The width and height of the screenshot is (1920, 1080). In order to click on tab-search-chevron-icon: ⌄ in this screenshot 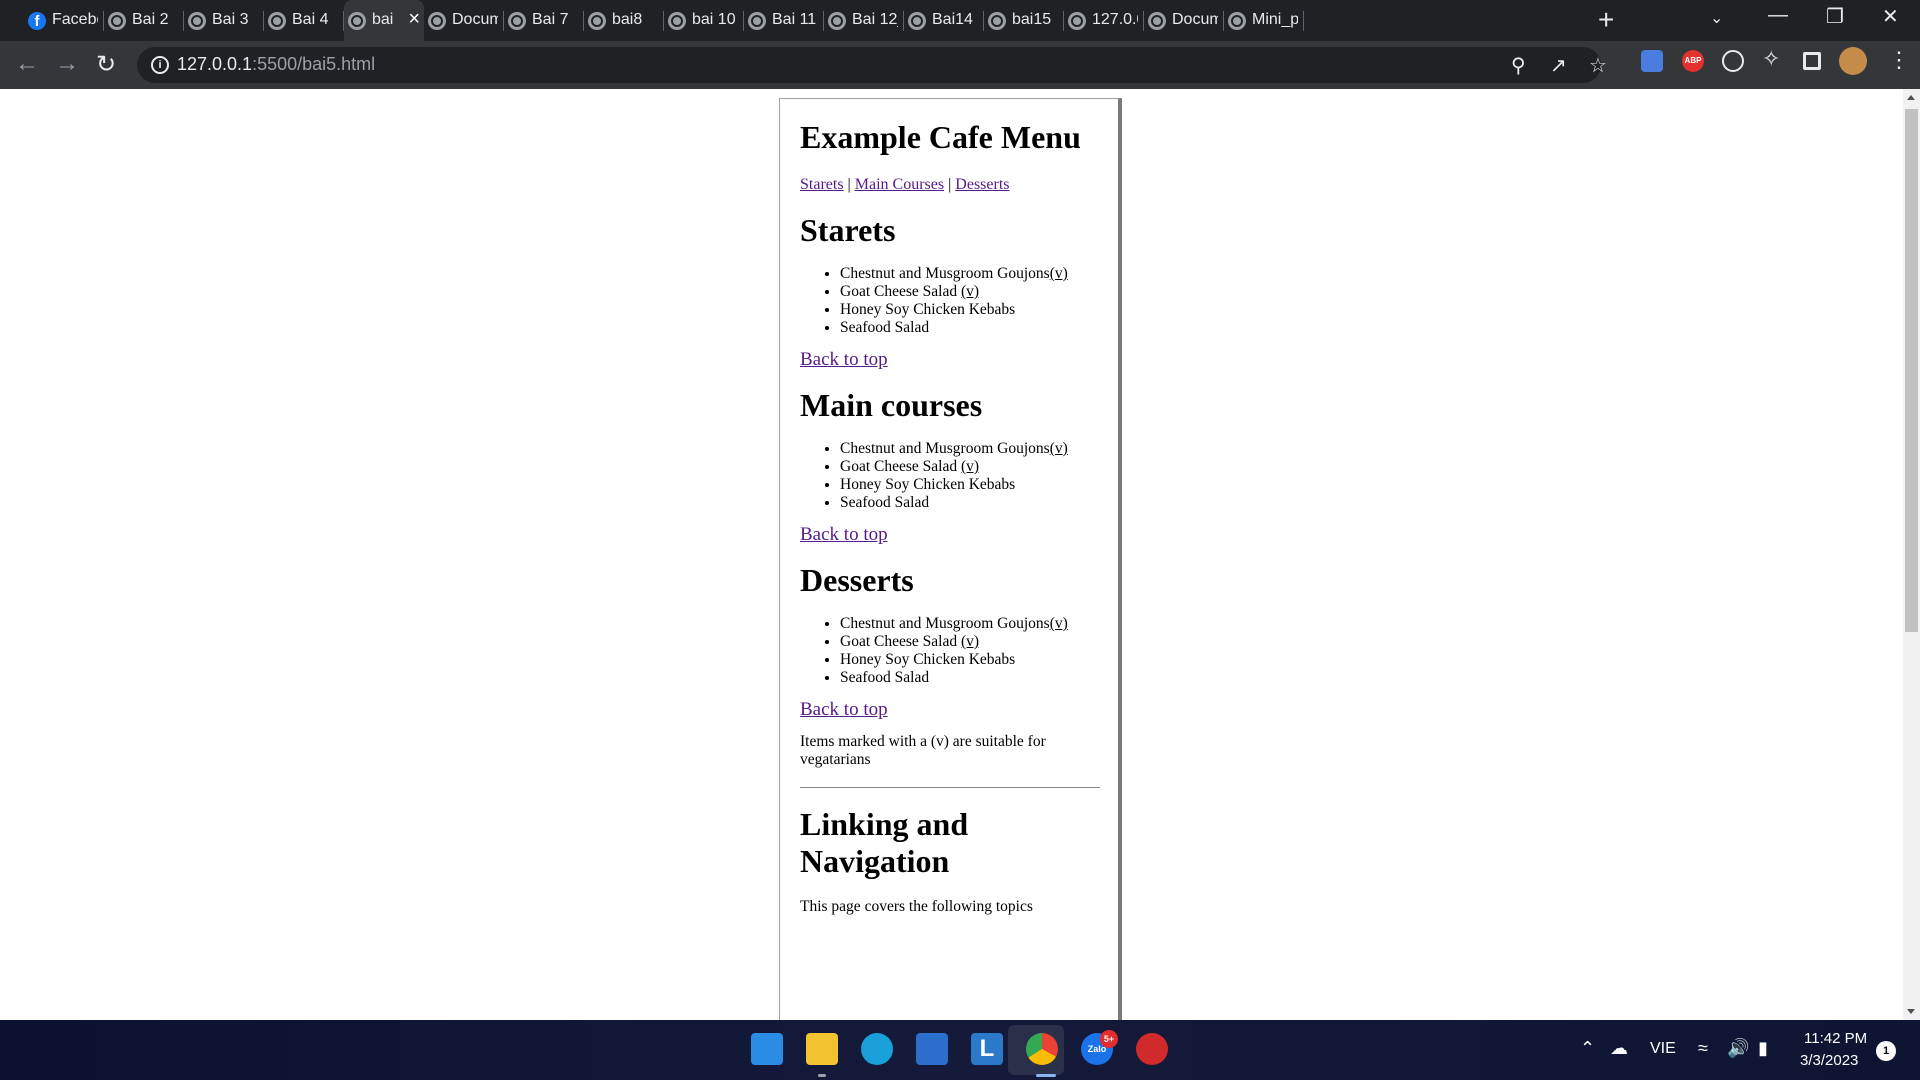, I will do `click(1716, 18)`.